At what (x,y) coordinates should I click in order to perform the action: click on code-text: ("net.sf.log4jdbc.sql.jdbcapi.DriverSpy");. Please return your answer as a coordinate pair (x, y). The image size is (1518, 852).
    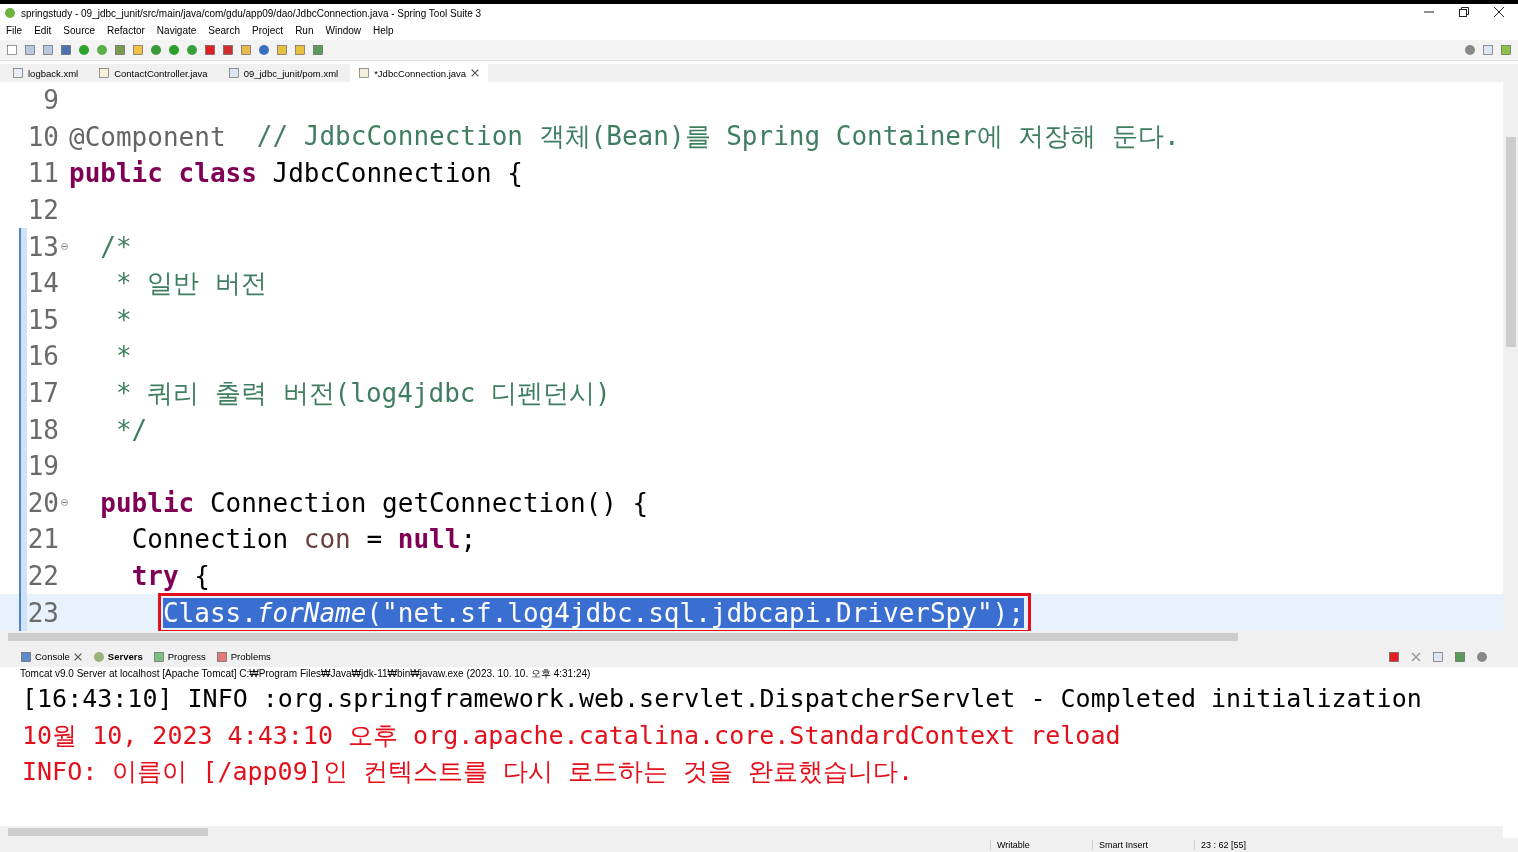
    Looking at the image, I should click on (695, 612).